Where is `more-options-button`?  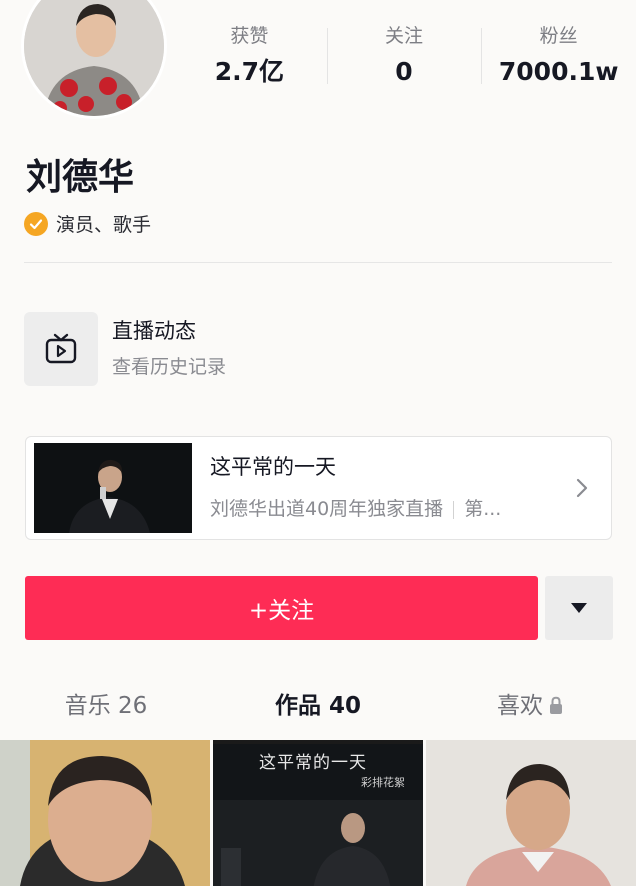
more-options-button is located at coordinates (579, 608).